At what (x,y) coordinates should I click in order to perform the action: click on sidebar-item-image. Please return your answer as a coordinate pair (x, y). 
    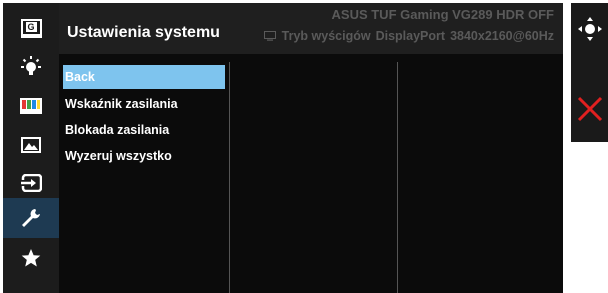
    Looking at the image, I should click on (31, 145).